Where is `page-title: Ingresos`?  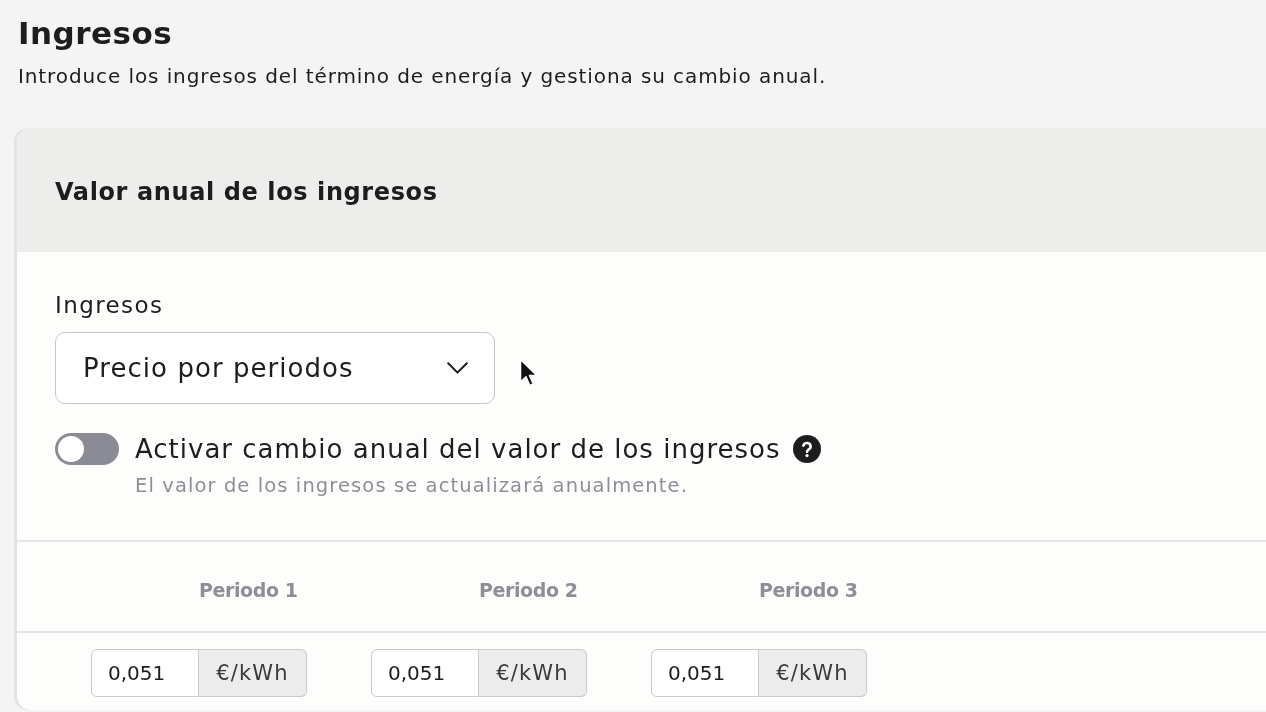 page-title: Ingresos is located at coordinates (95, 33).